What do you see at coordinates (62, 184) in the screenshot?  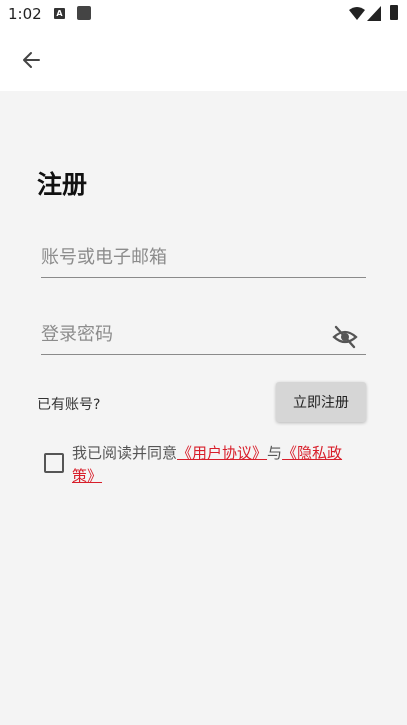 I see `page-title: 注册` at bounding box center [62, 184].